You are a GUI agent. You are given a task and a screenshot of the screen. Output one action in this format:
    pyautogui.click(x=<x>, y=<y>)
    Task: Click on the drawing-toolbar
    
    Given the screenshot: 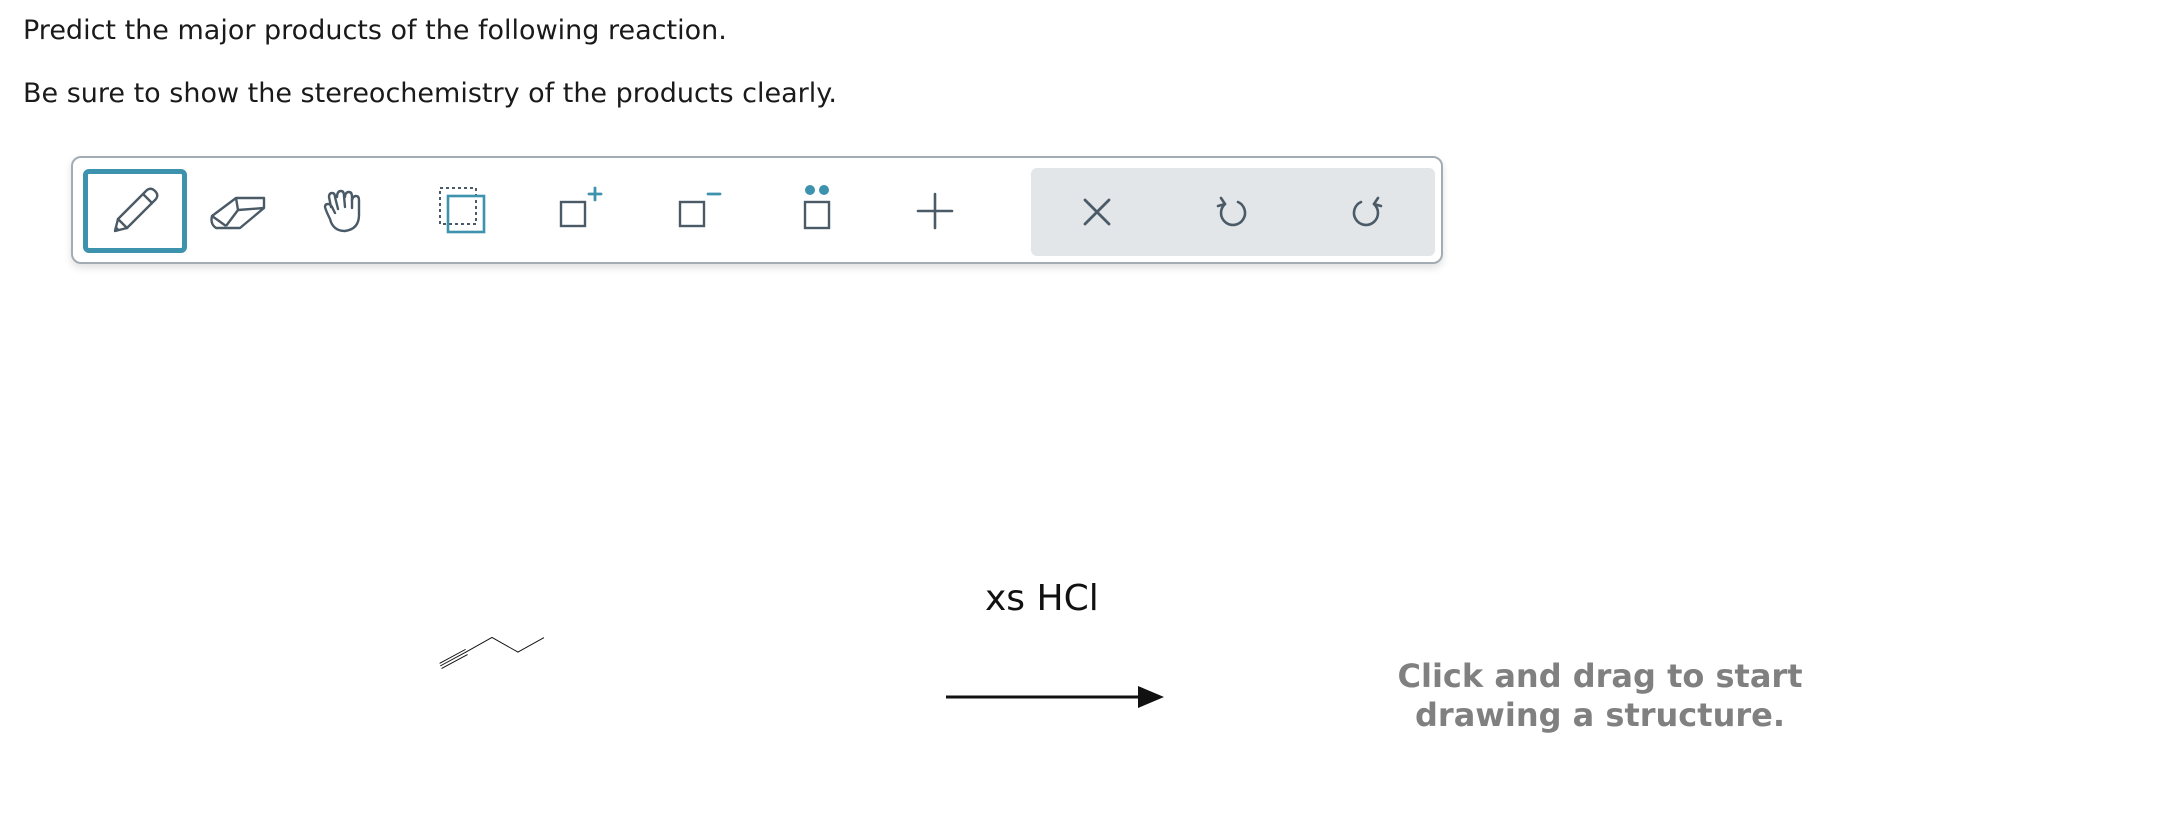 What is the action you would take?
    pyautogui.click(x=757, y=210)
    